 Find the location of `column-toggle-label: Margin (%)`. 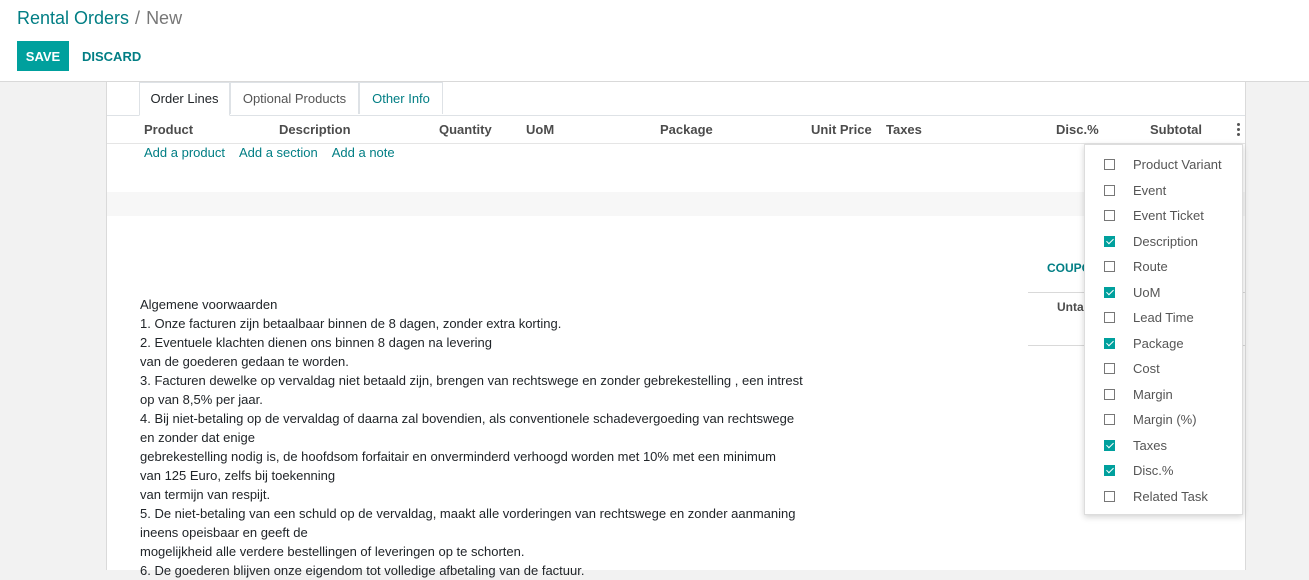

column-toggle-label: Margin (%) is located at coordinates (1165, 419).